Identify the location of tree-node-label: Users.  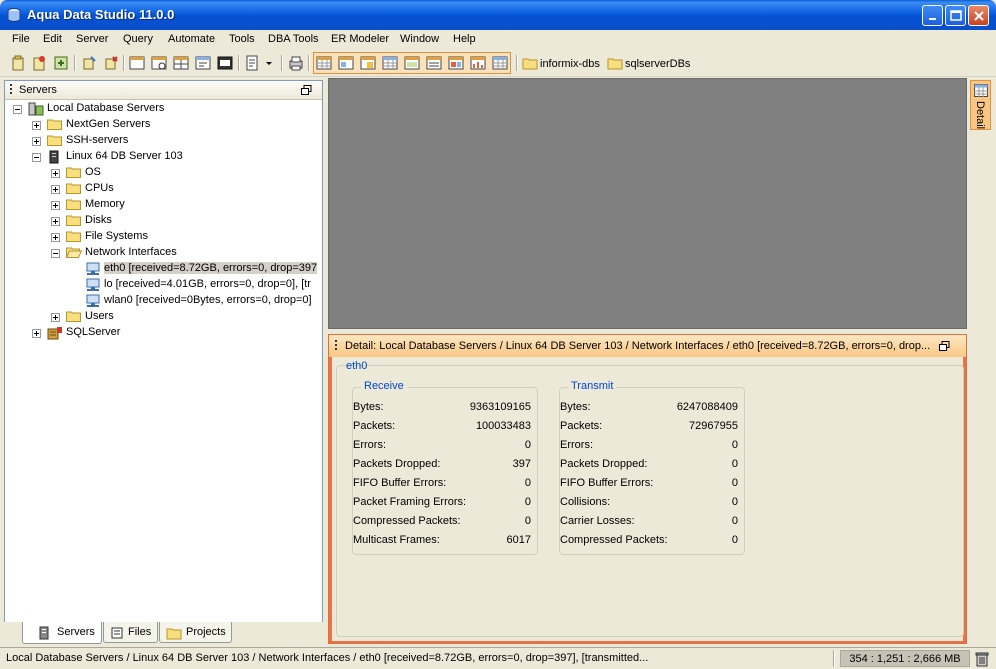
(99, 316).